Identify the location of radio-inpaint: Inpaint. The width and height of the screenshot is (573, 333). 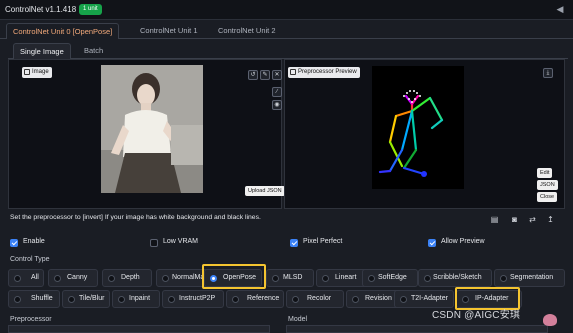
(136, 299).